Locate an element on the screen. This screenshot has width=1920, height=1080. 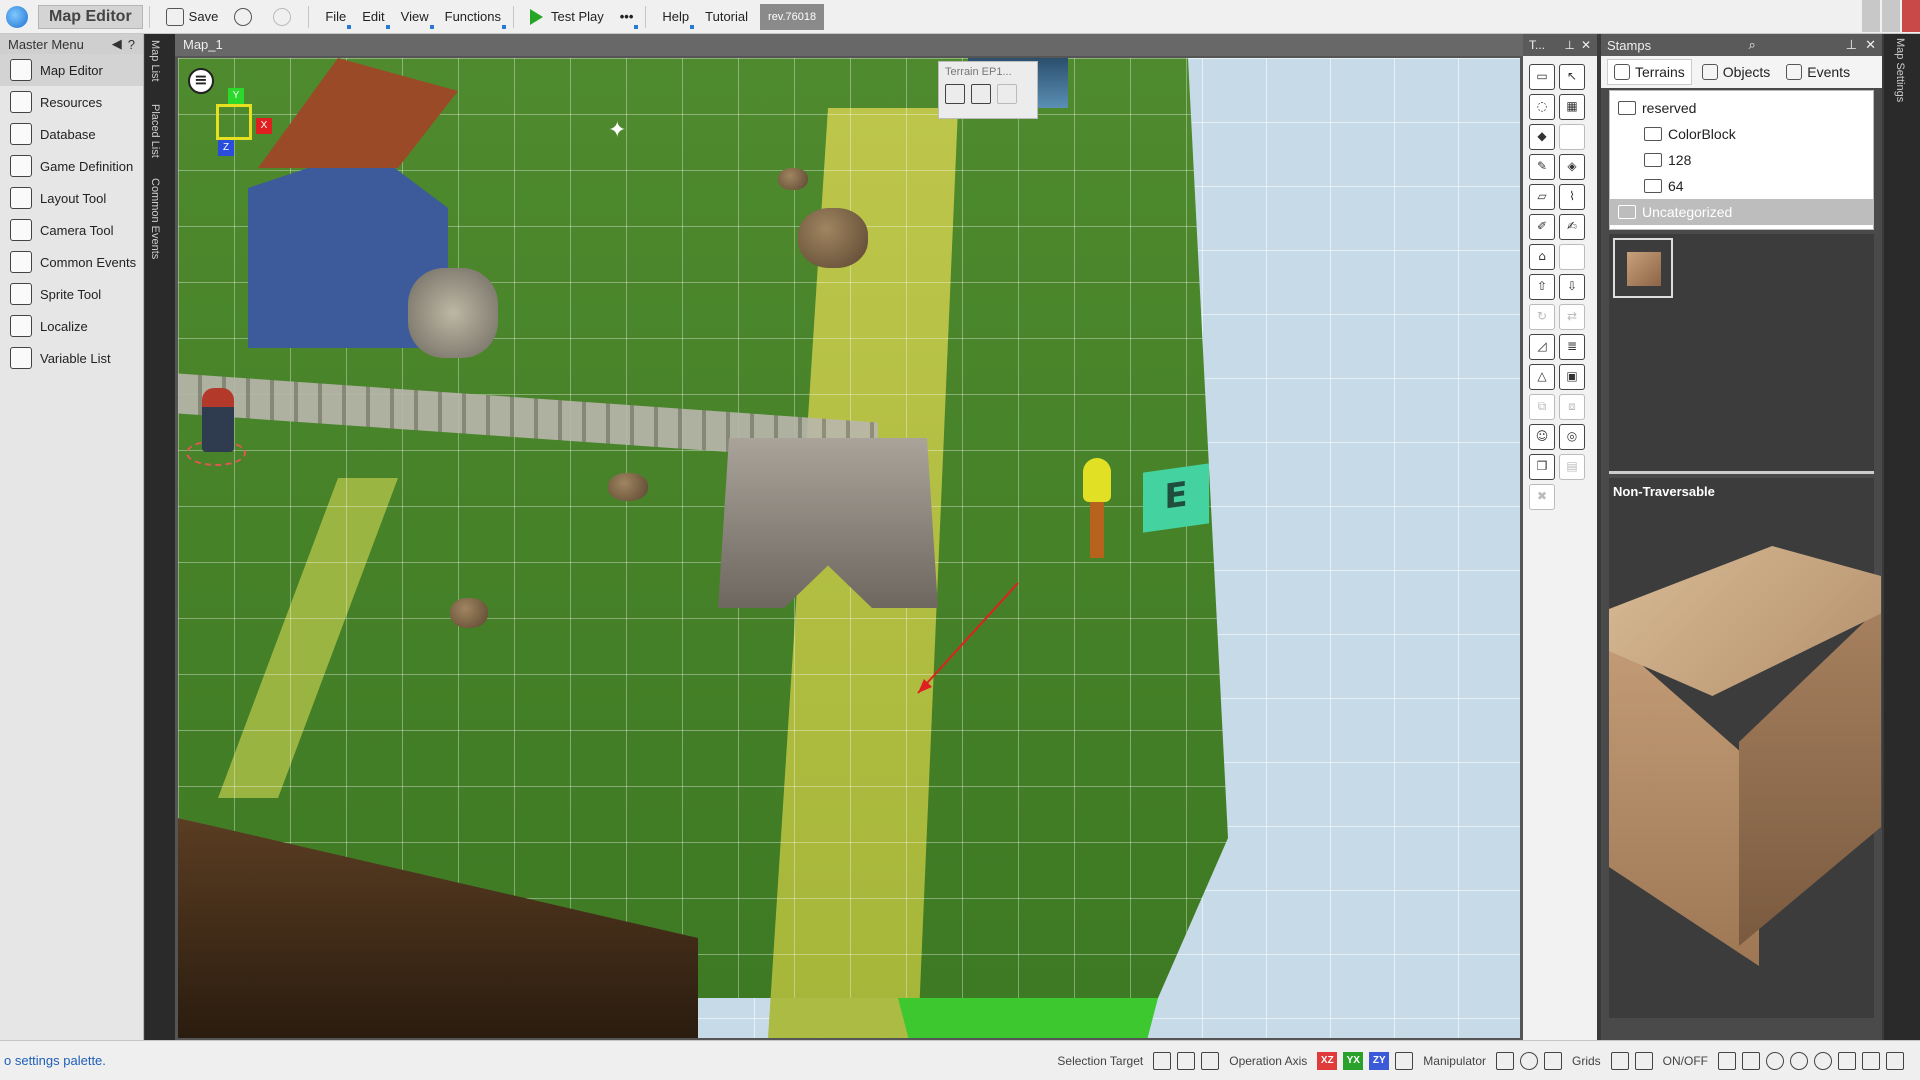
collision-view-icon is located at coordinates (1847, 1060).